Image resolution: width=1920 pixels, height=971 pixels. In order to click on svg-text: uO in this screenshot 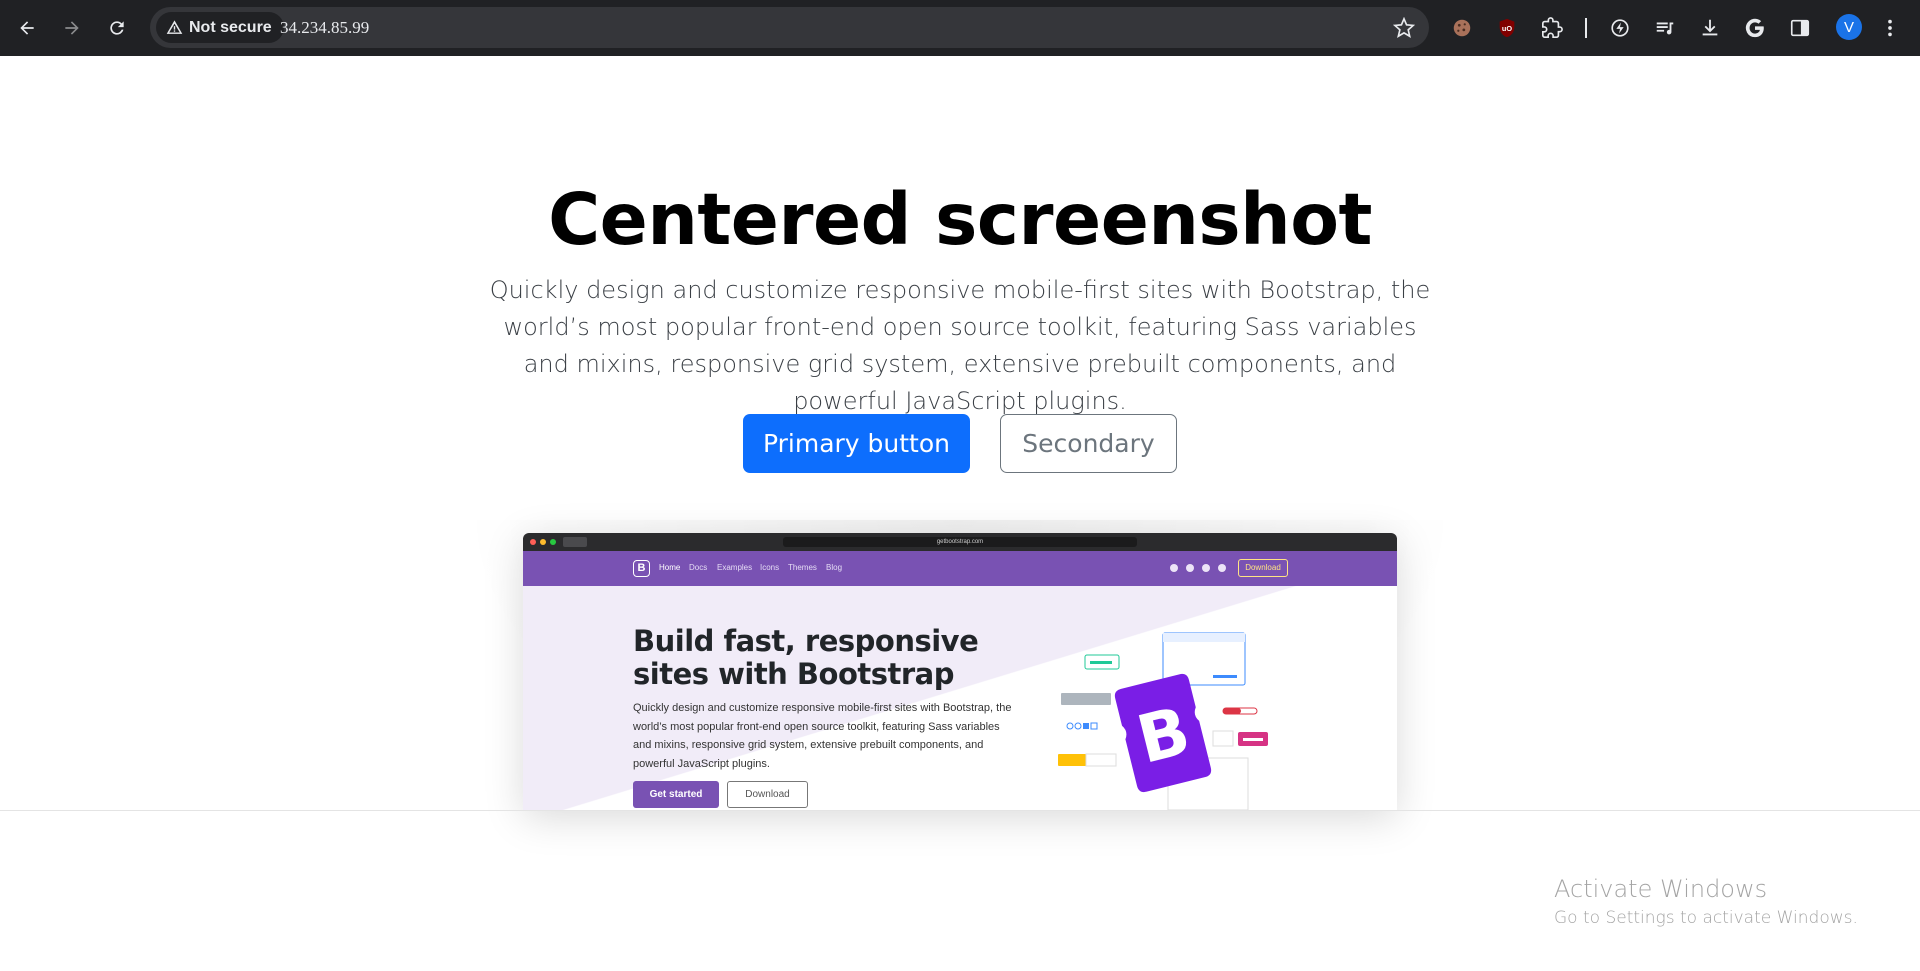, I will do `click(1507, 28)`.